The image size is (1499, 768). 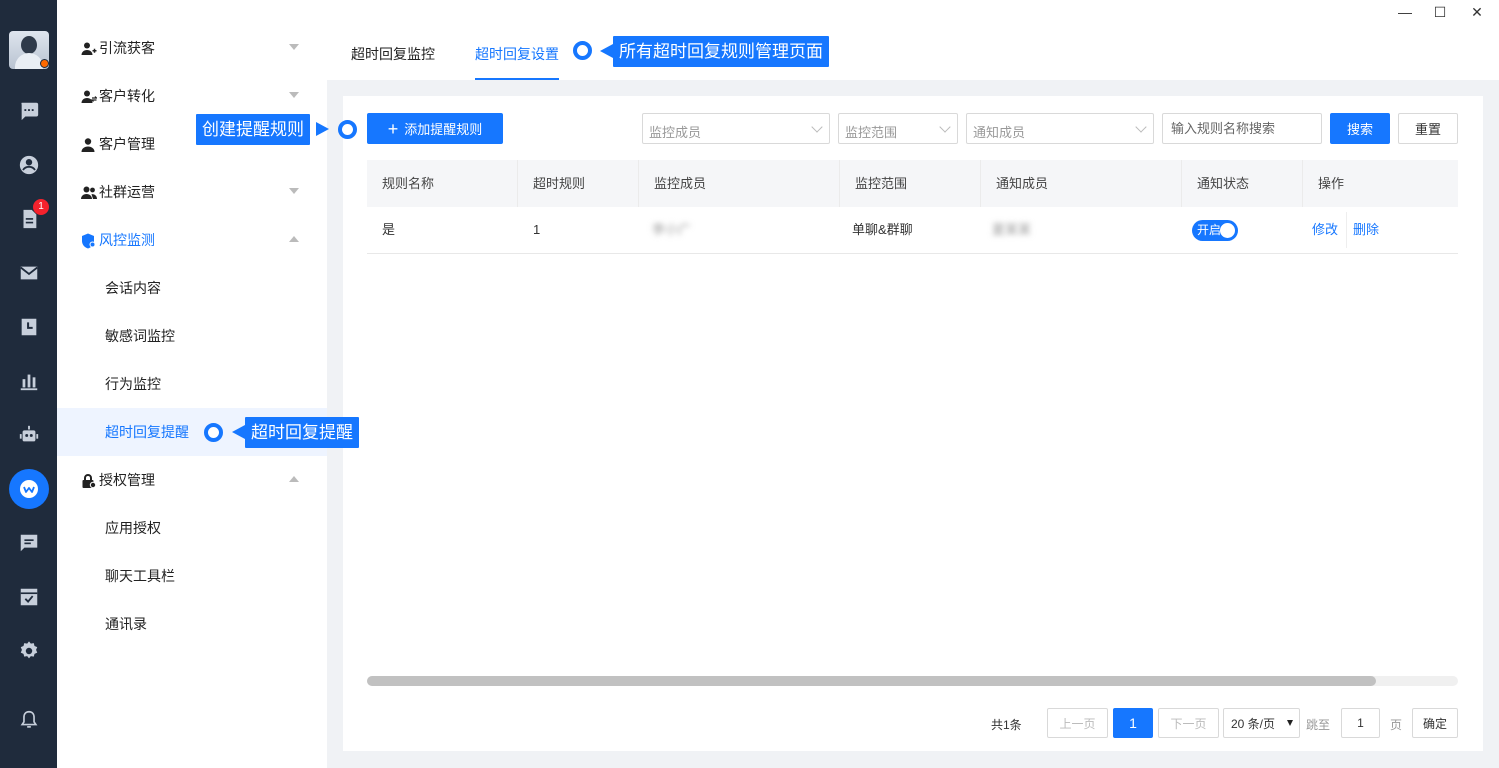 I want to click on contact-icon, so click(x=29, y=165).